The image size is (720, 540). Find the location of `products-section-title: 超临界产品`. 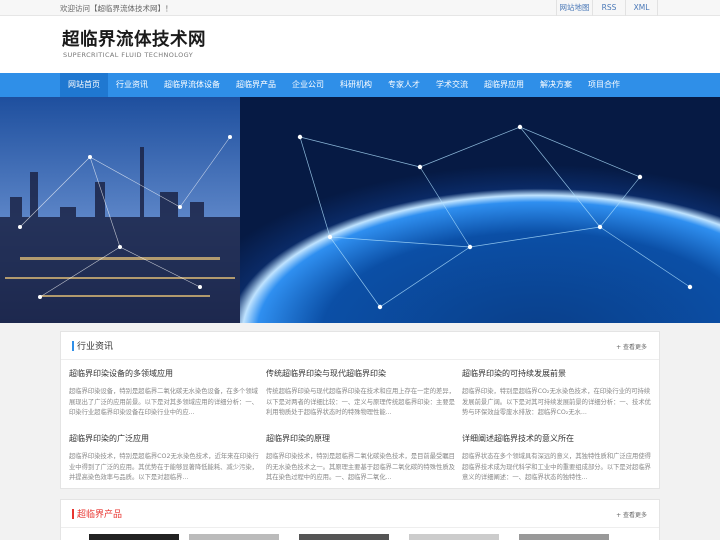

products-section-title: 超临界产品 is located at coordinates (100, 515).